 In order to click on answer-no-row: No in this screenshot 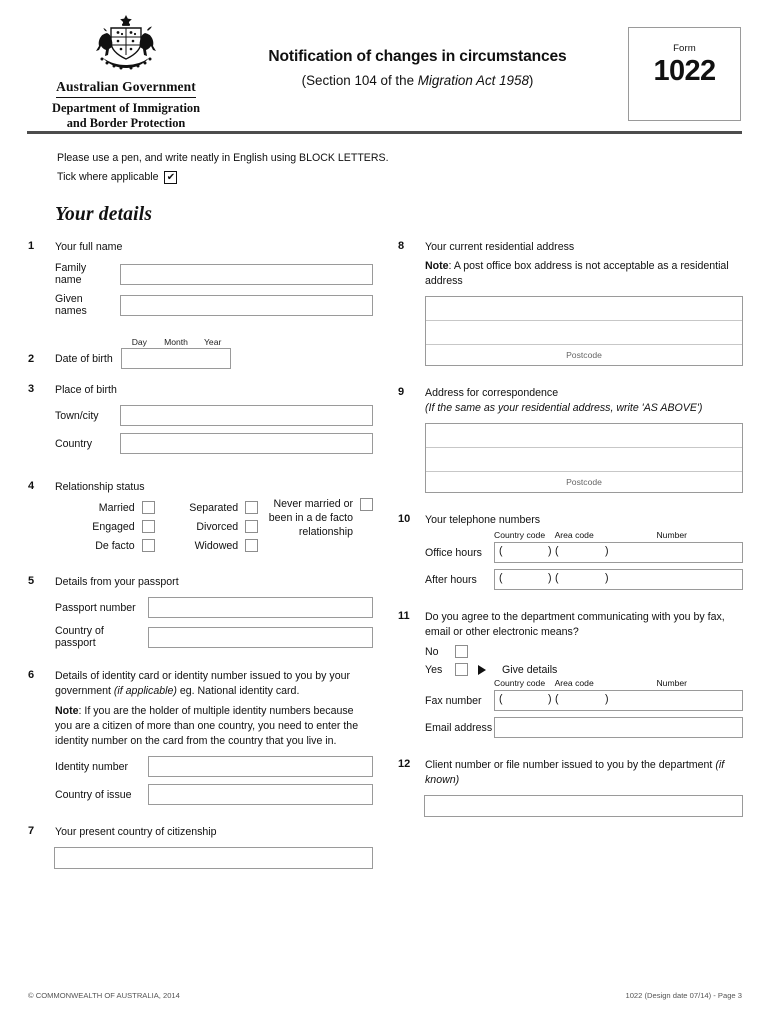, I will do `click(584, 652)`.